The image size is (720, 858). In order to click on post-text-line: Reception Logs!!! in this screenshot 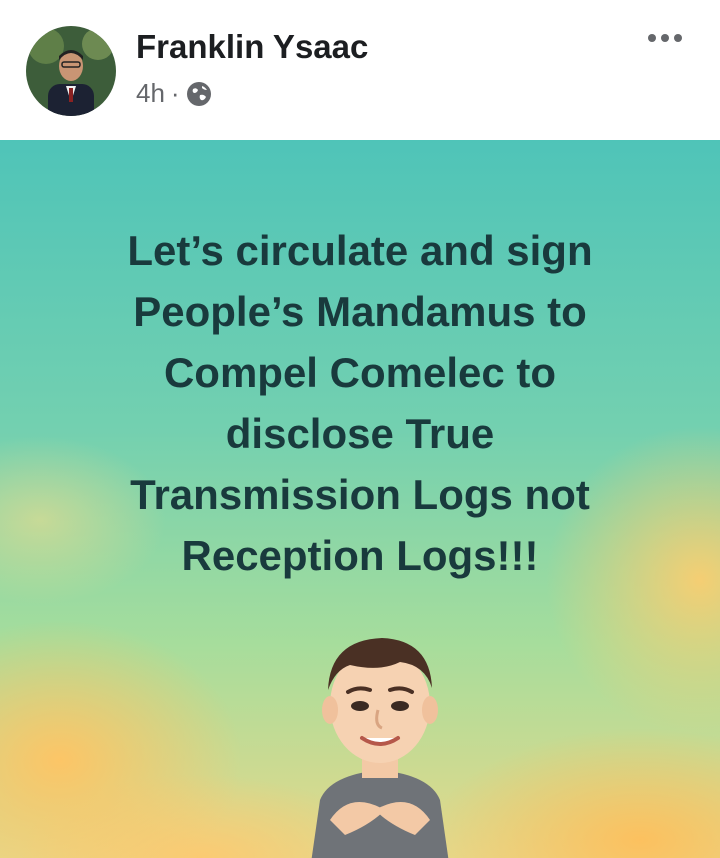, I will do `click(360, 555)`.